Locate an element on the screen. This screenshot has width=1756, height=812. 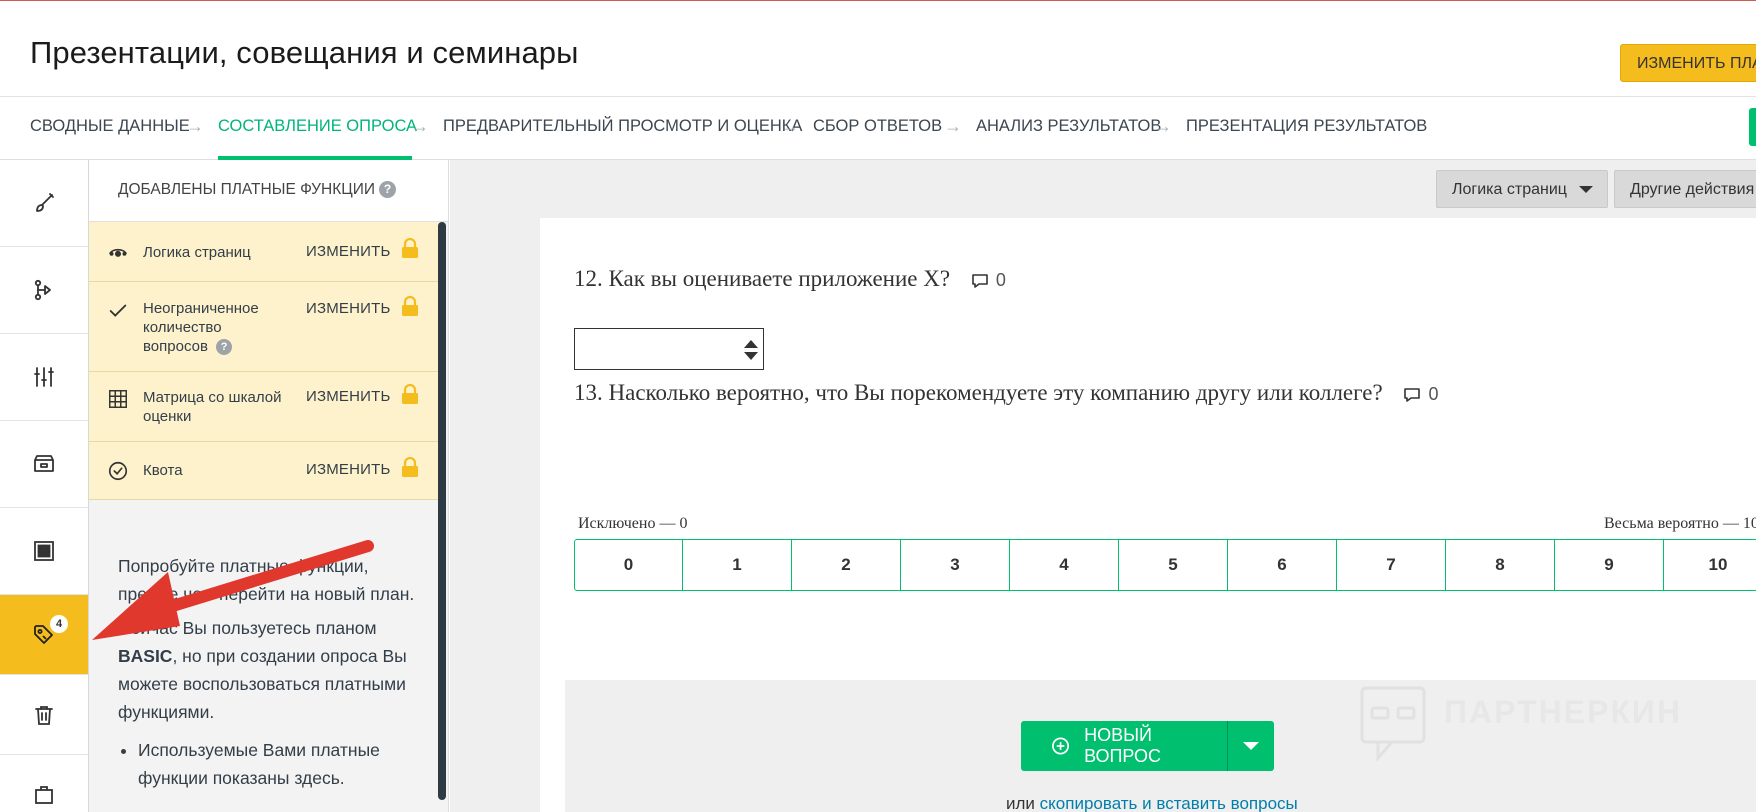
question-number: 13. is located at coordinates (588, 392).